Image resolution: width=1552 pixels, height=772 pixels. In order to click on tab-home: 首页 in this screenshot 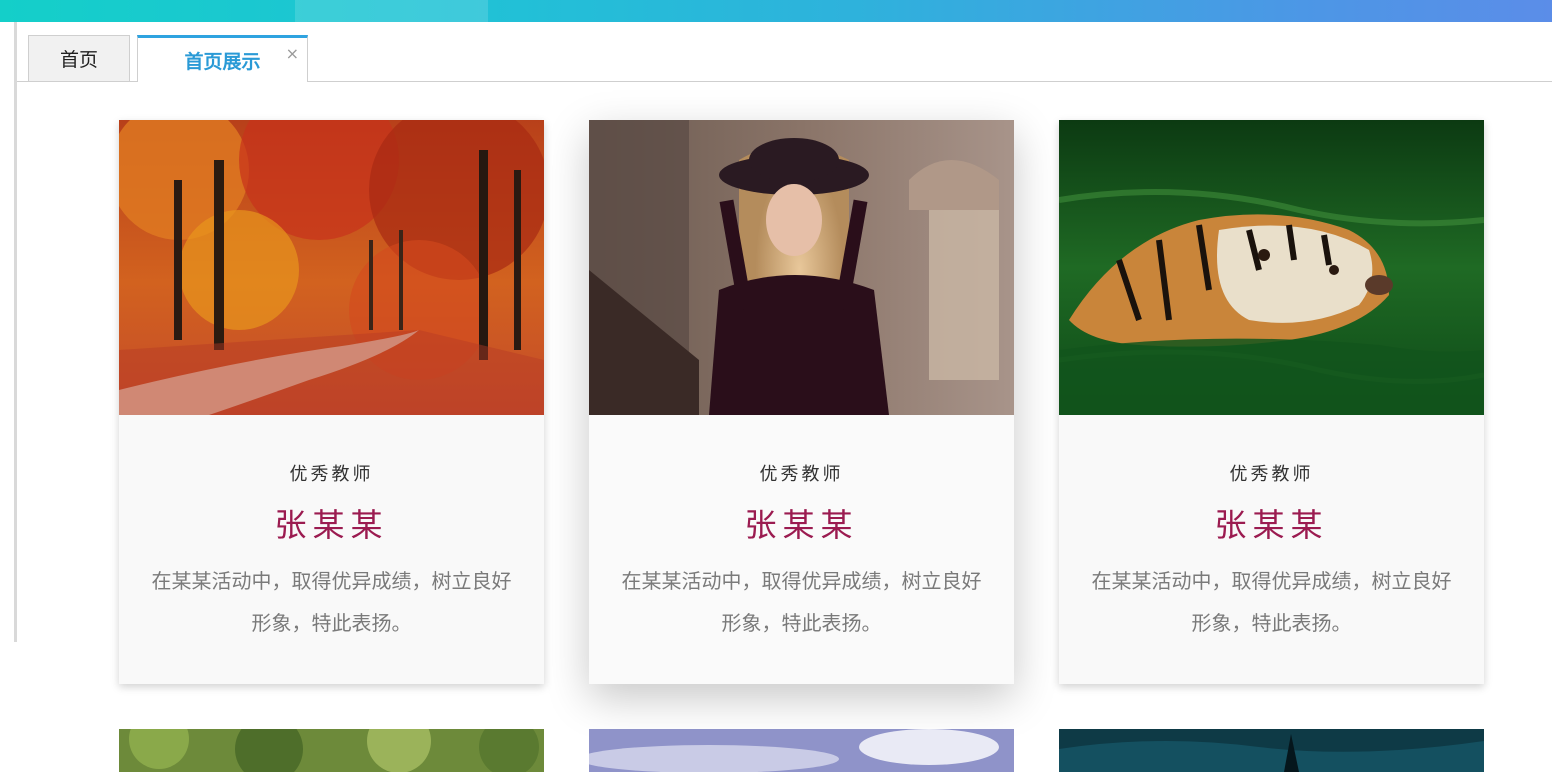, I will do `click(79, 58)`.